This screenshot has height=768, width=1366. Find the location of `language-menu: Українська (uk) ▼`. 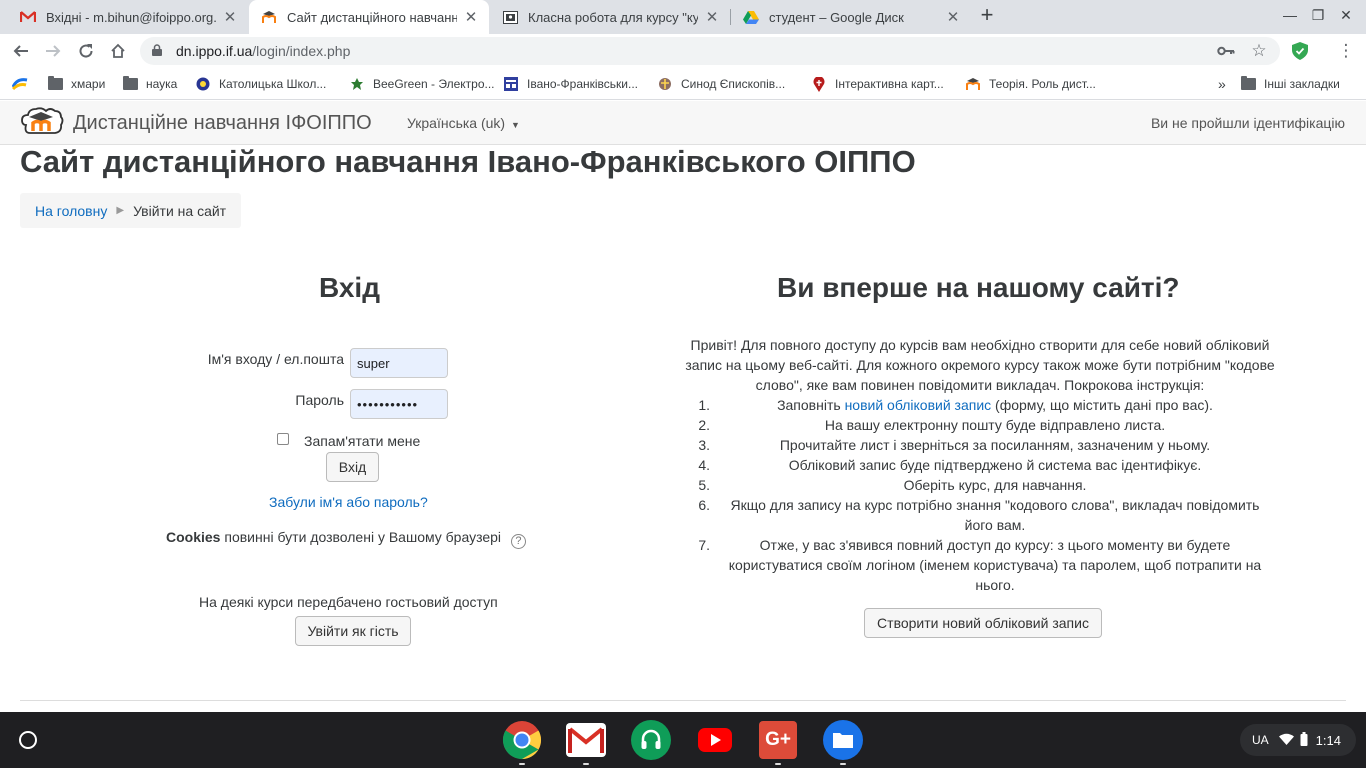

language-menu: Українська (uk) ▼ is located at coordinates (463, 123).